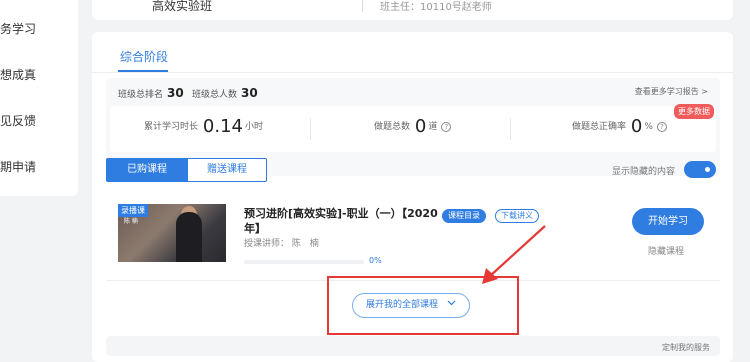 The width and height of the screenshot is (750, 362). What do you see at coordinates (700, 169) in the screenshot?
I see `show-hidden-toggle` at bounding box center [700, 169].